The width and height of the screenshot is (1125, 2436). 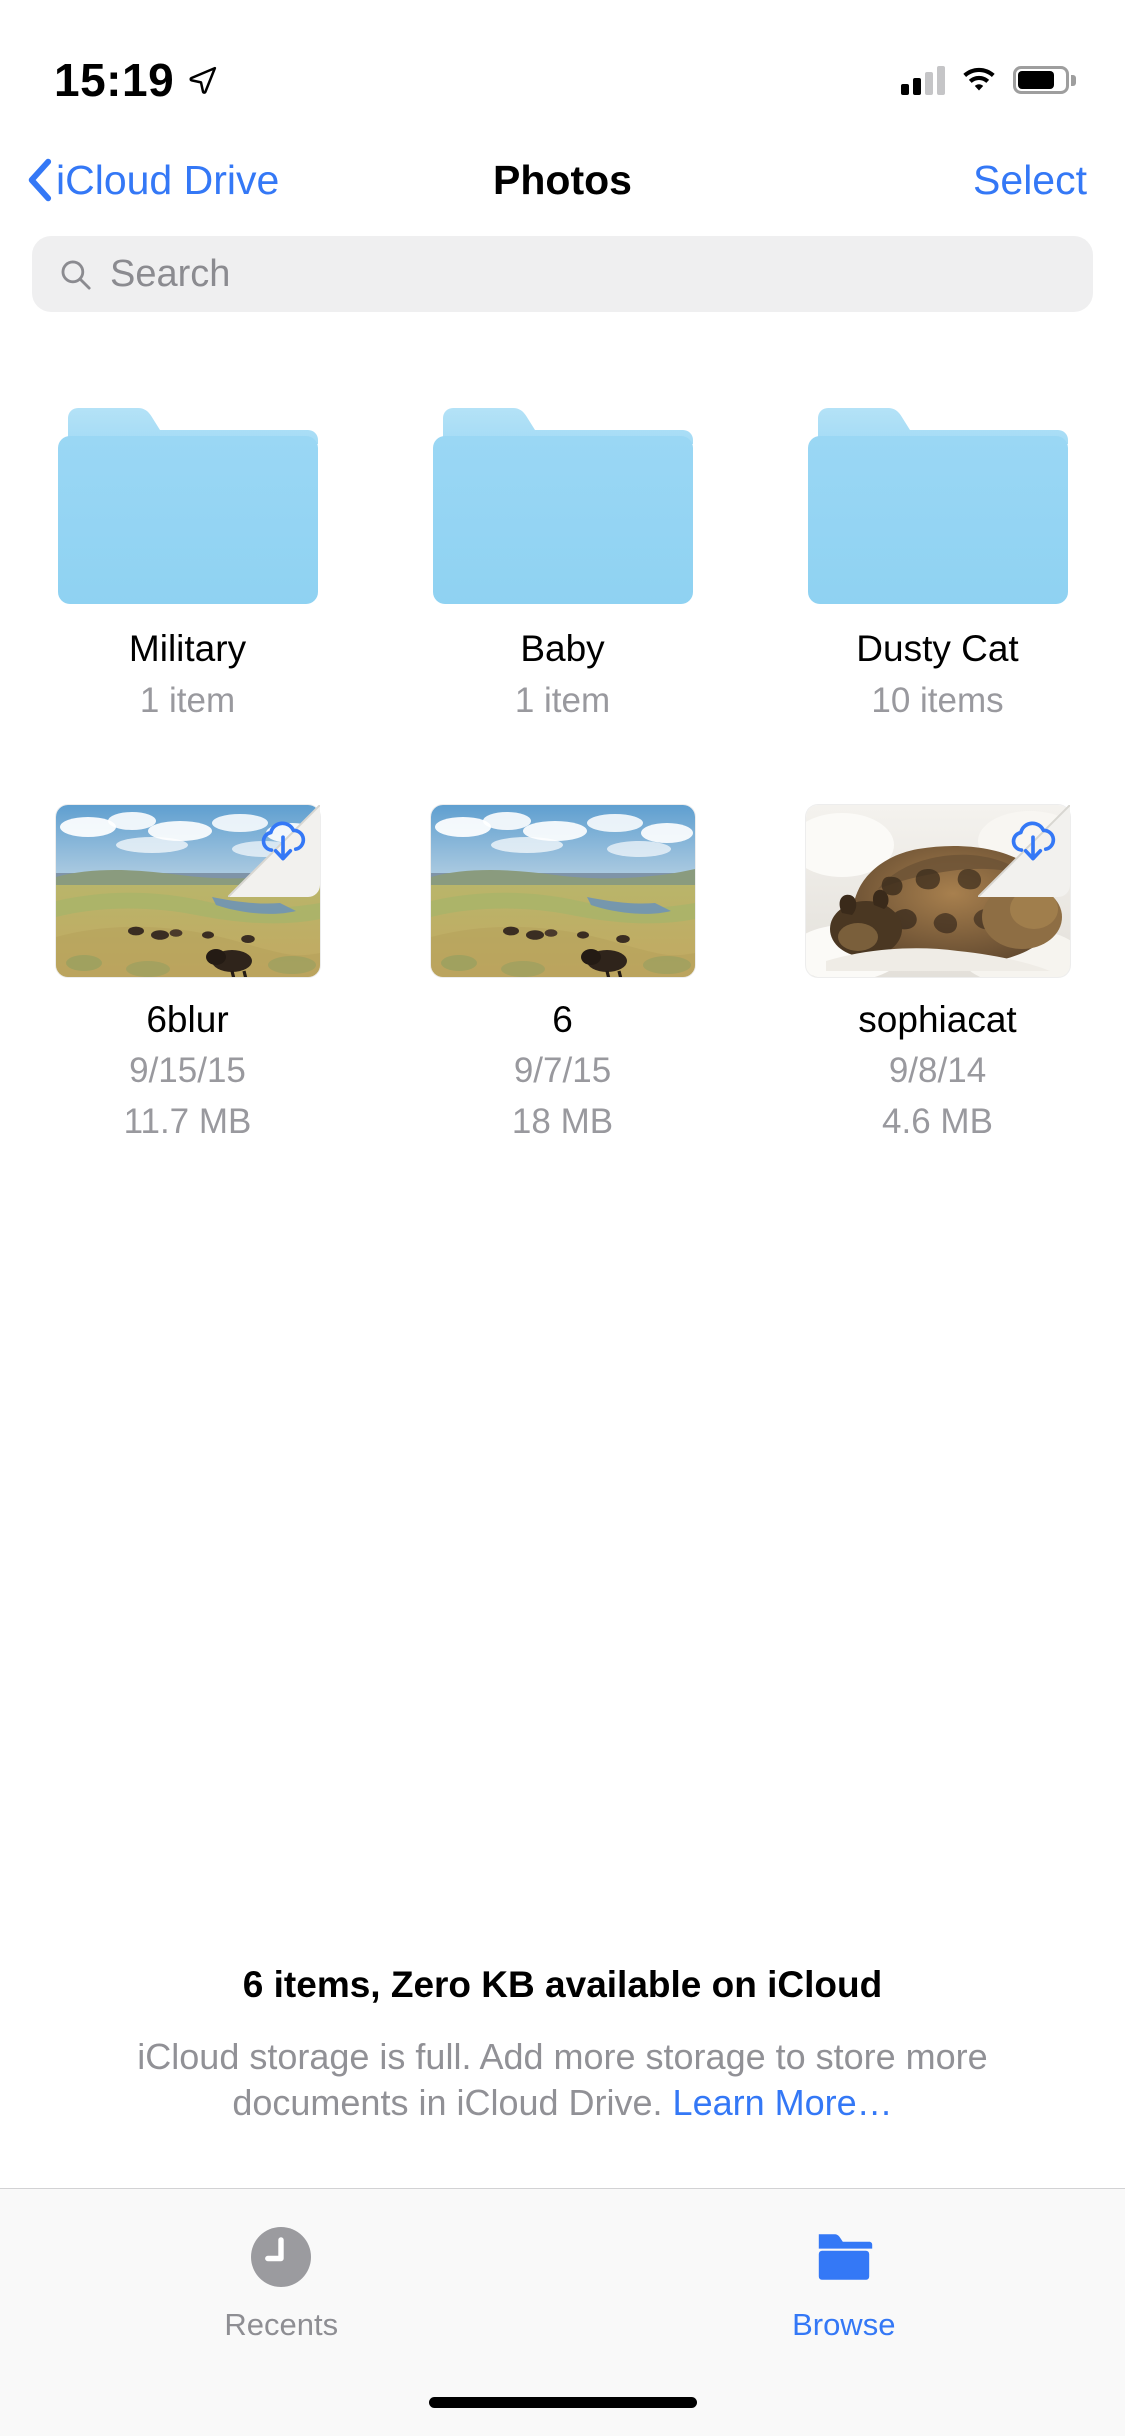 I want to click on status-bar-right, so click(x=988, y=80).